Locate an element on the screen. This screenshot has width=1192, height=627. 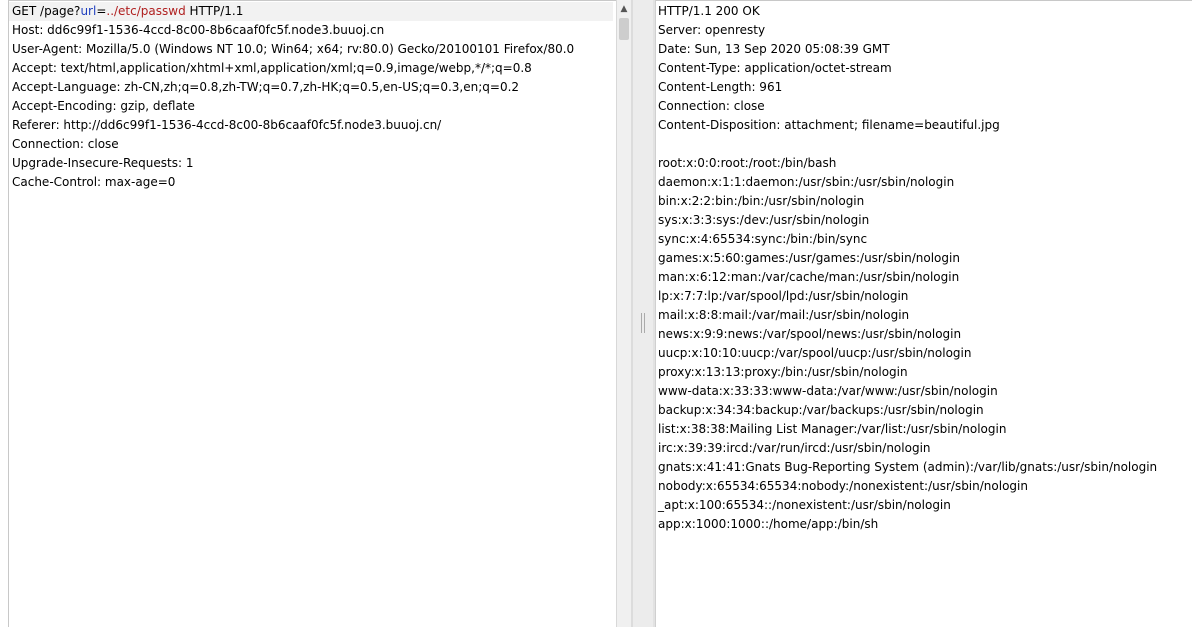
response-header-line: Connection: close is located at coordinates (711, 106).